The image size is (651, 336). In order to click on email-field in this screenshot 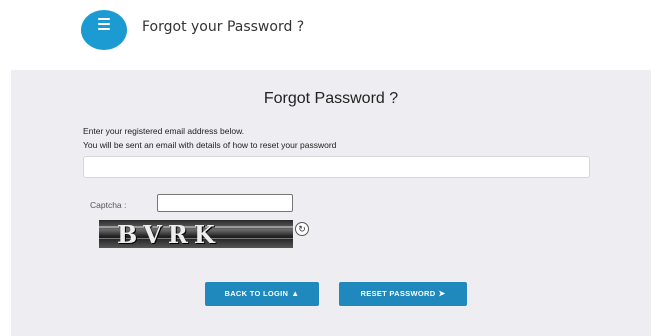, I will do `click(336, 167)`.